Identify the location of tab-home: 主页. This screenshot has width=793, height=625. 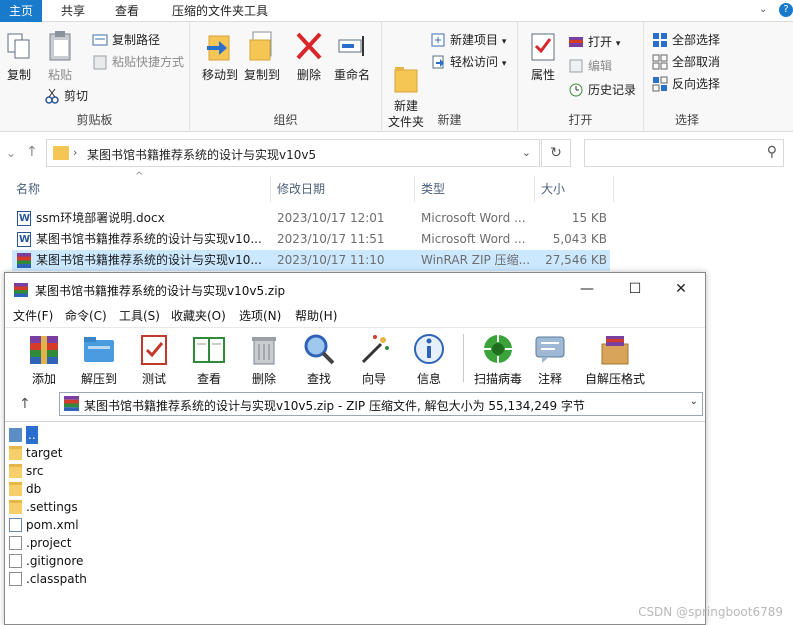
(21, 11).